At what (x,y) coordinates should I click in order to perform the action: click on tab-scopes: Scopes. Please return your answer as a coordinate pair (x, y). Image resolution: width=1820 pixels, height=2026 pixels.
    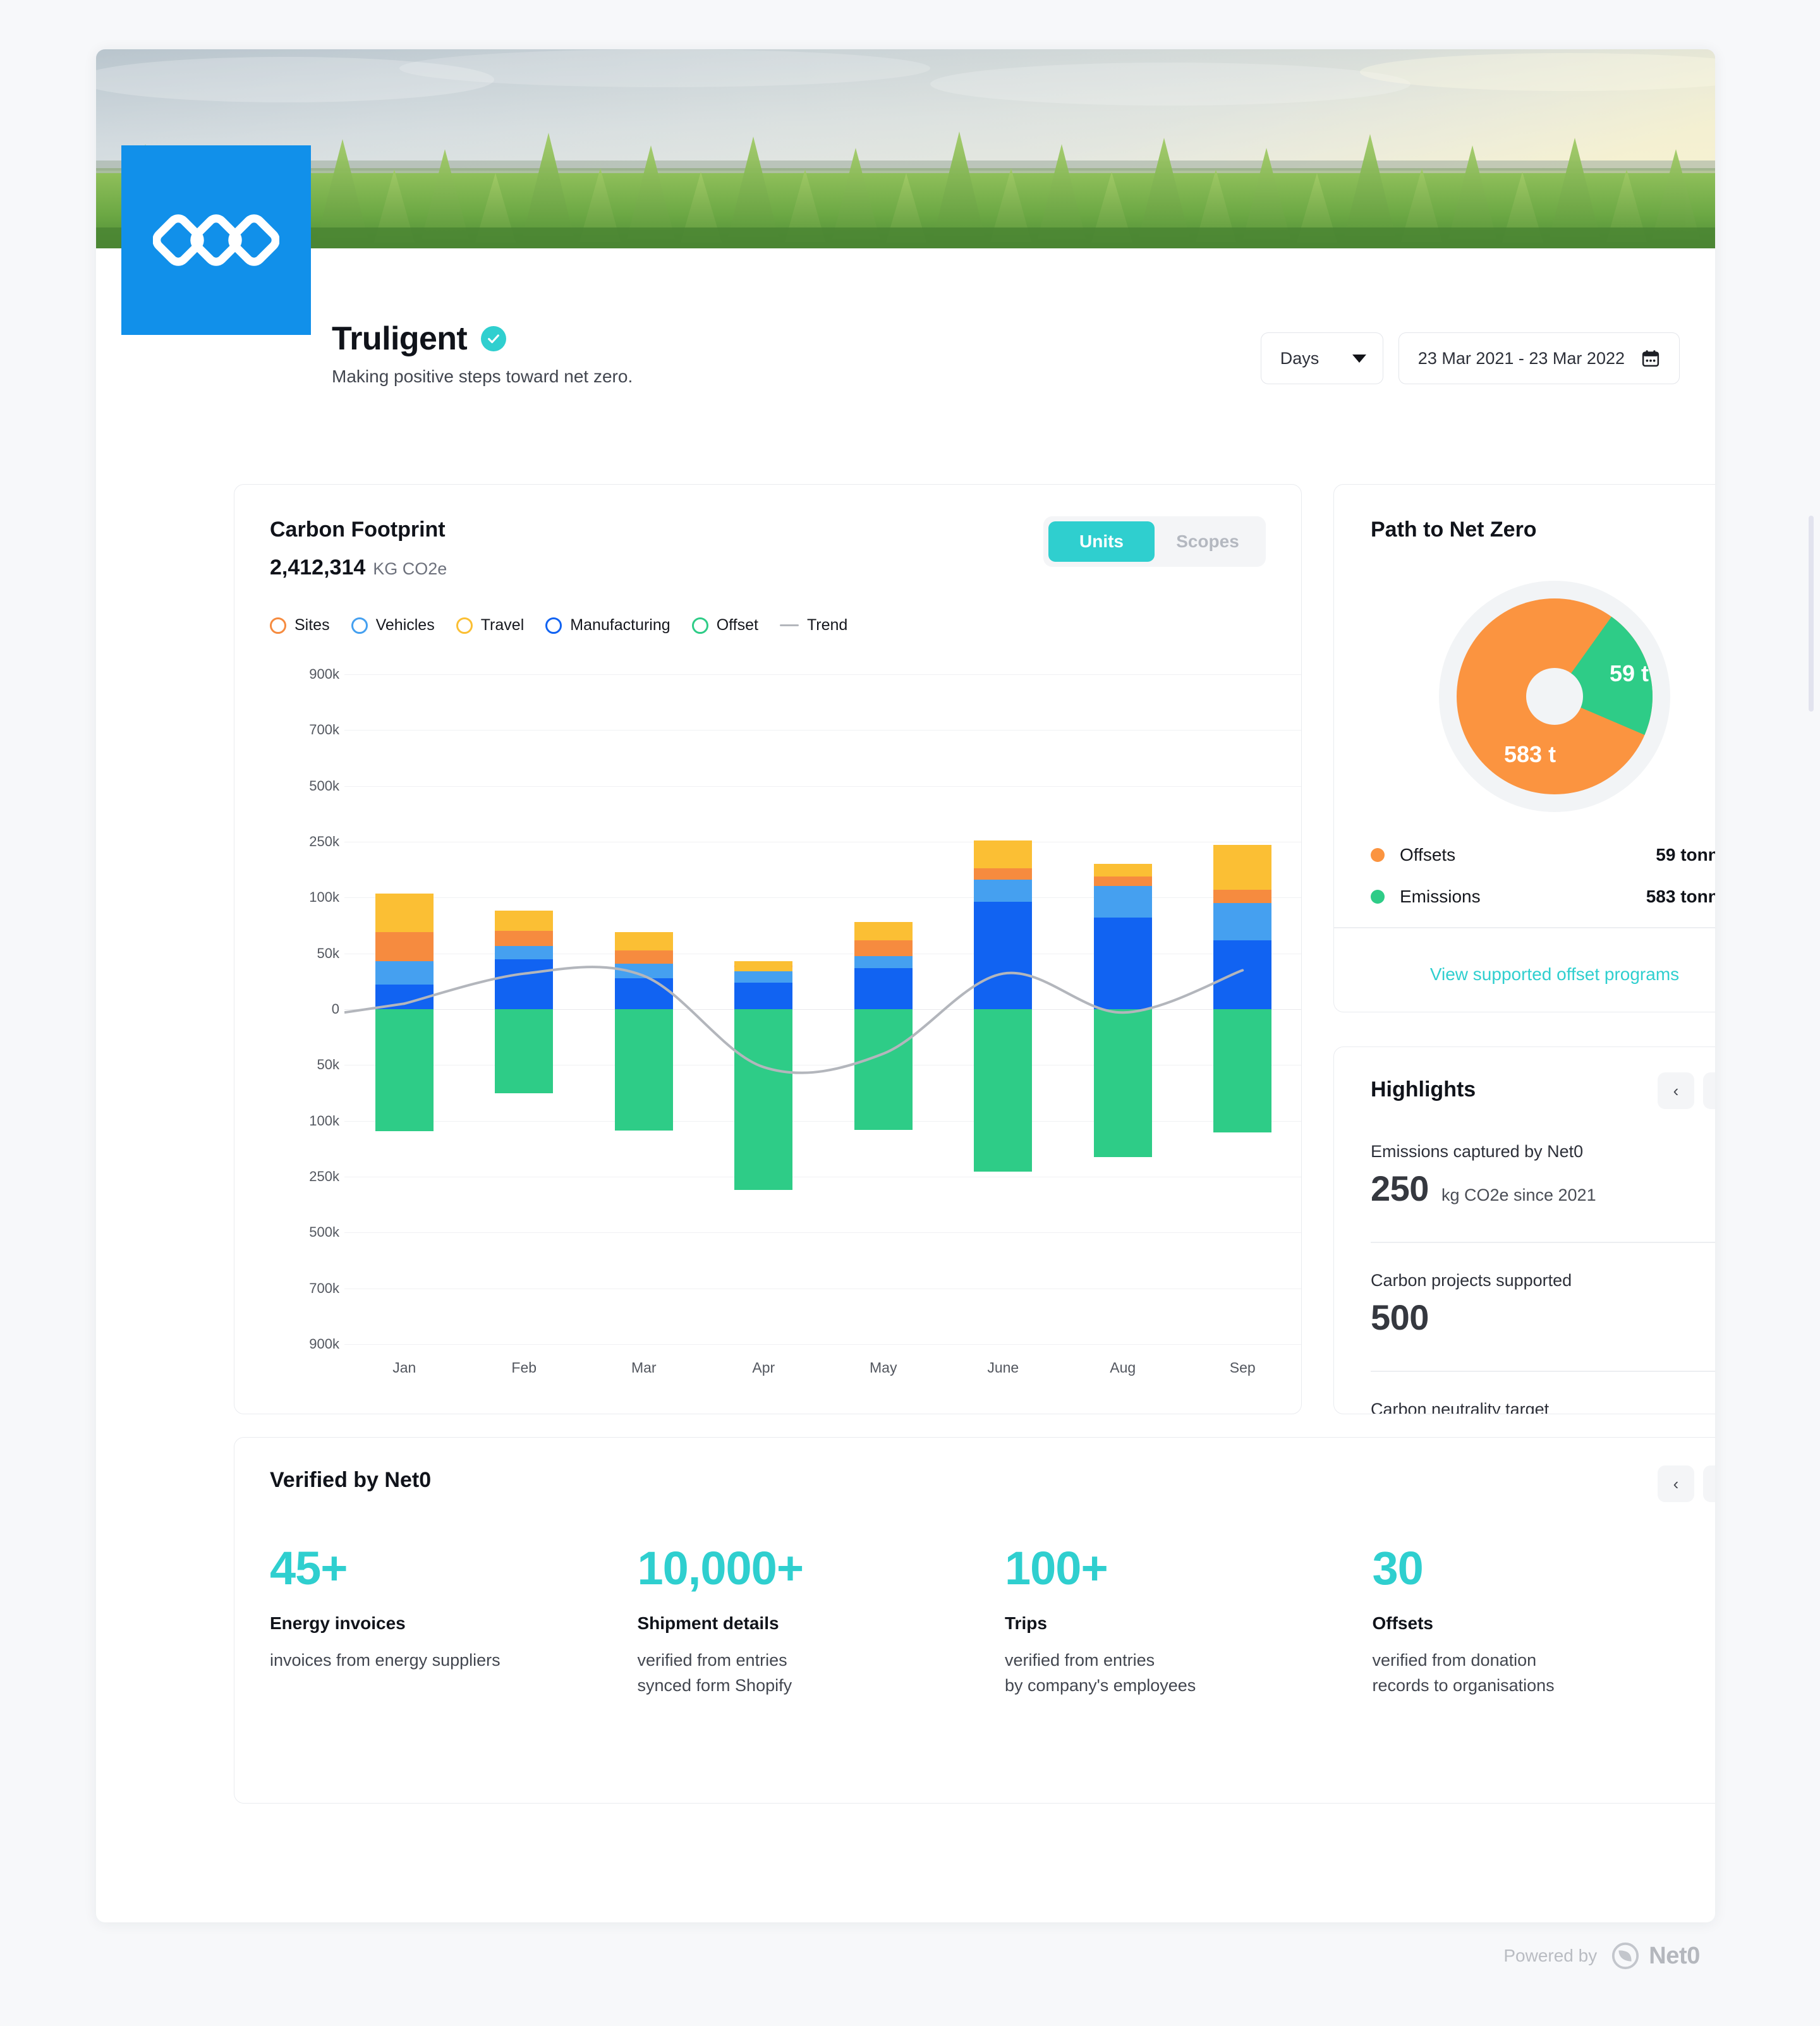
    Looking at the image, I should click on (1208, 541).